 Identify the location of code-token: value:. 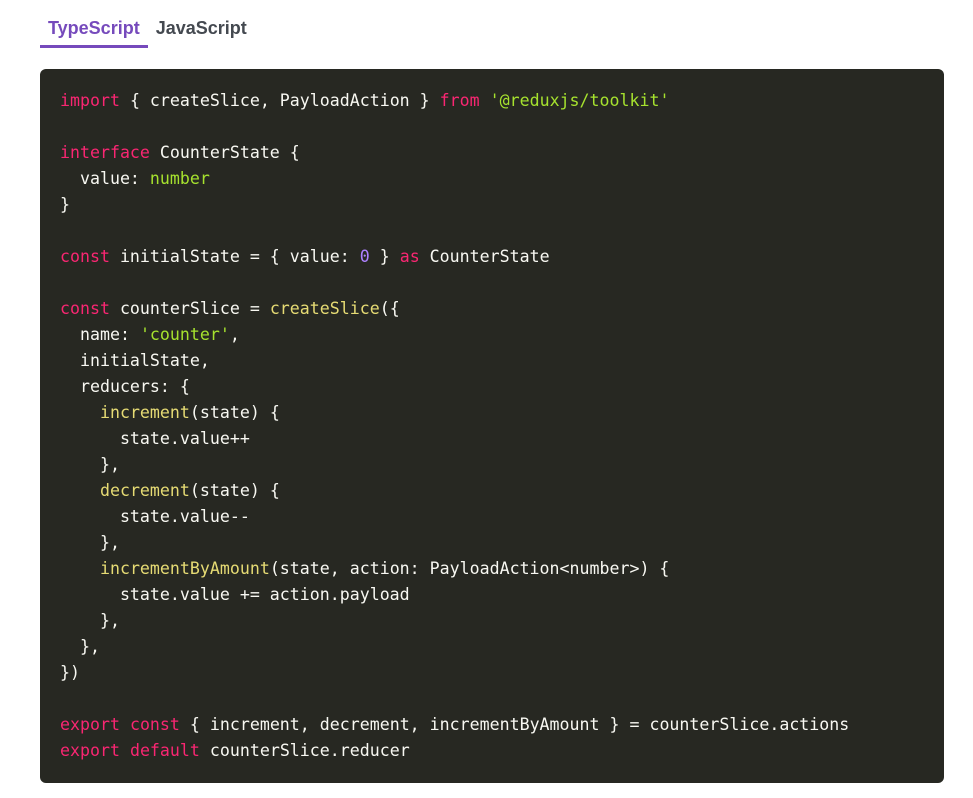
(105, 178).